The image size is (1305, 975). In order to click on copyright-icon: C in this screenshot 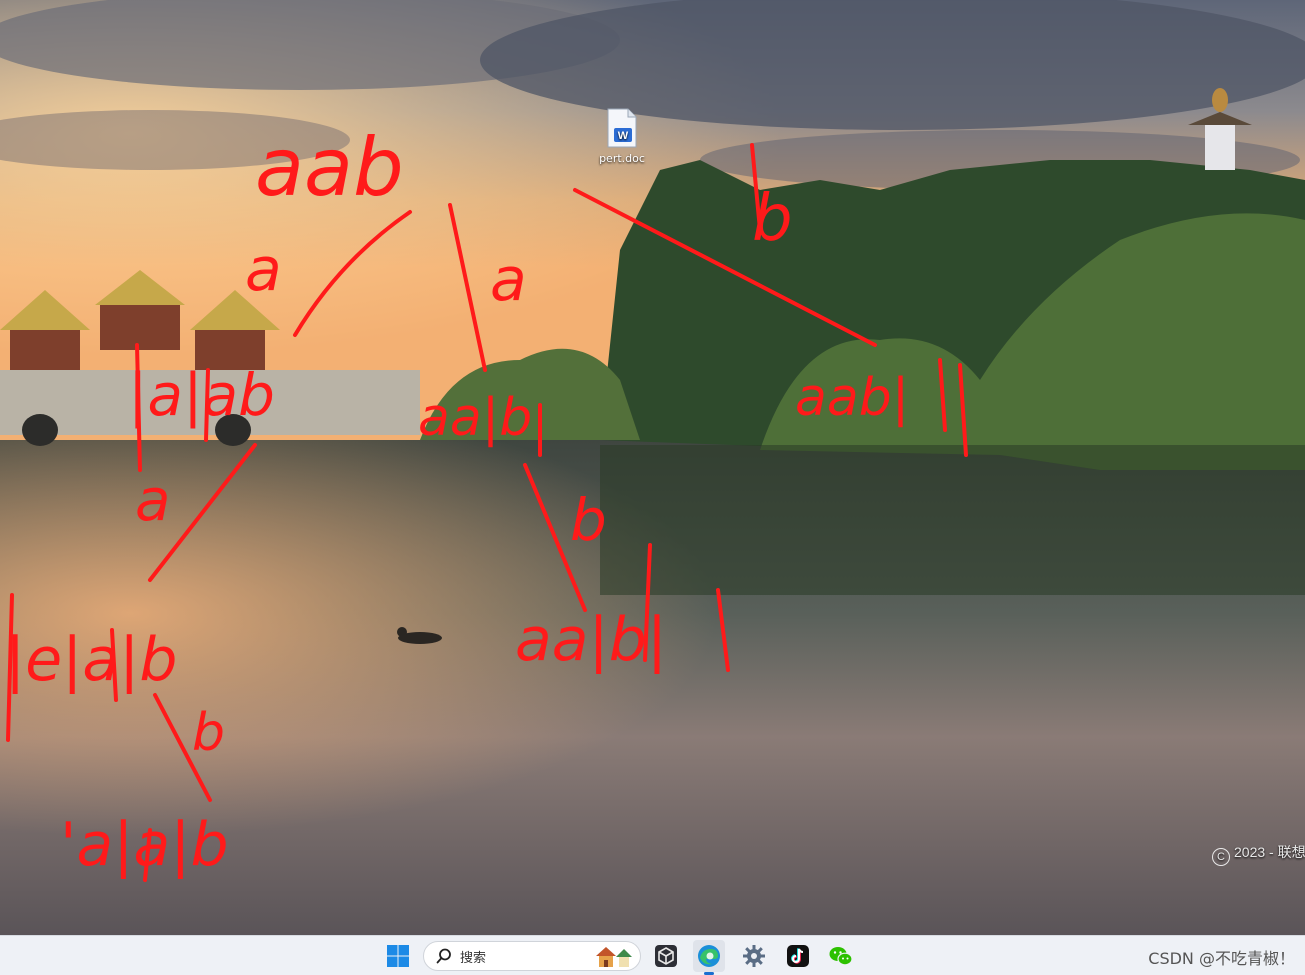, I will do `click(1221, 857)`.